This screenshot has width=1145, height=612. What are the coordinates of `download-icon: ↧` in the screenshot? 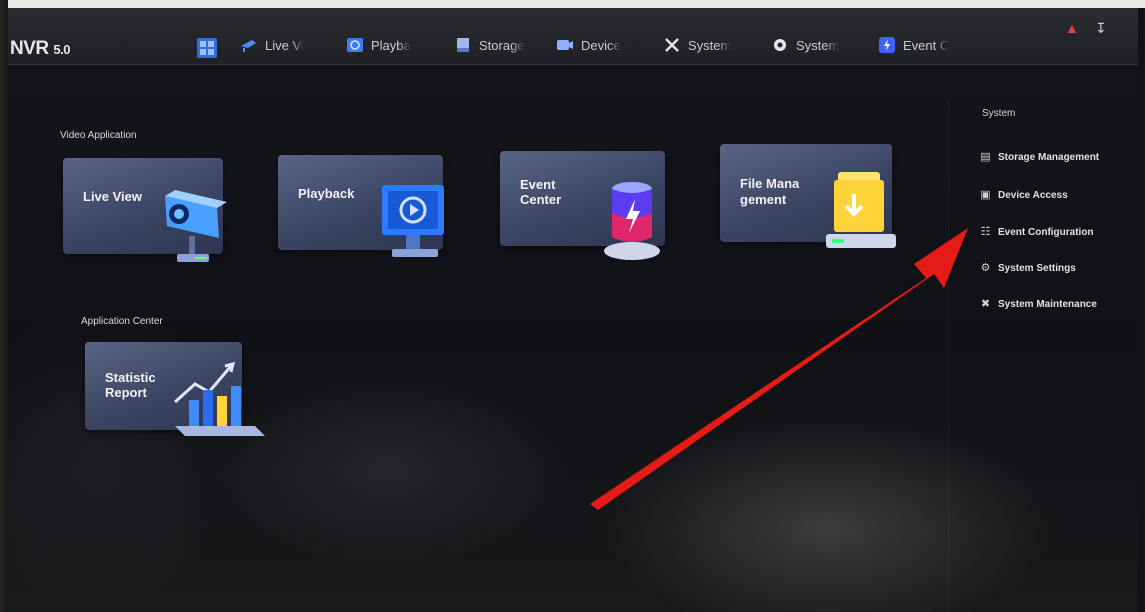 It's located at (1101, 28).